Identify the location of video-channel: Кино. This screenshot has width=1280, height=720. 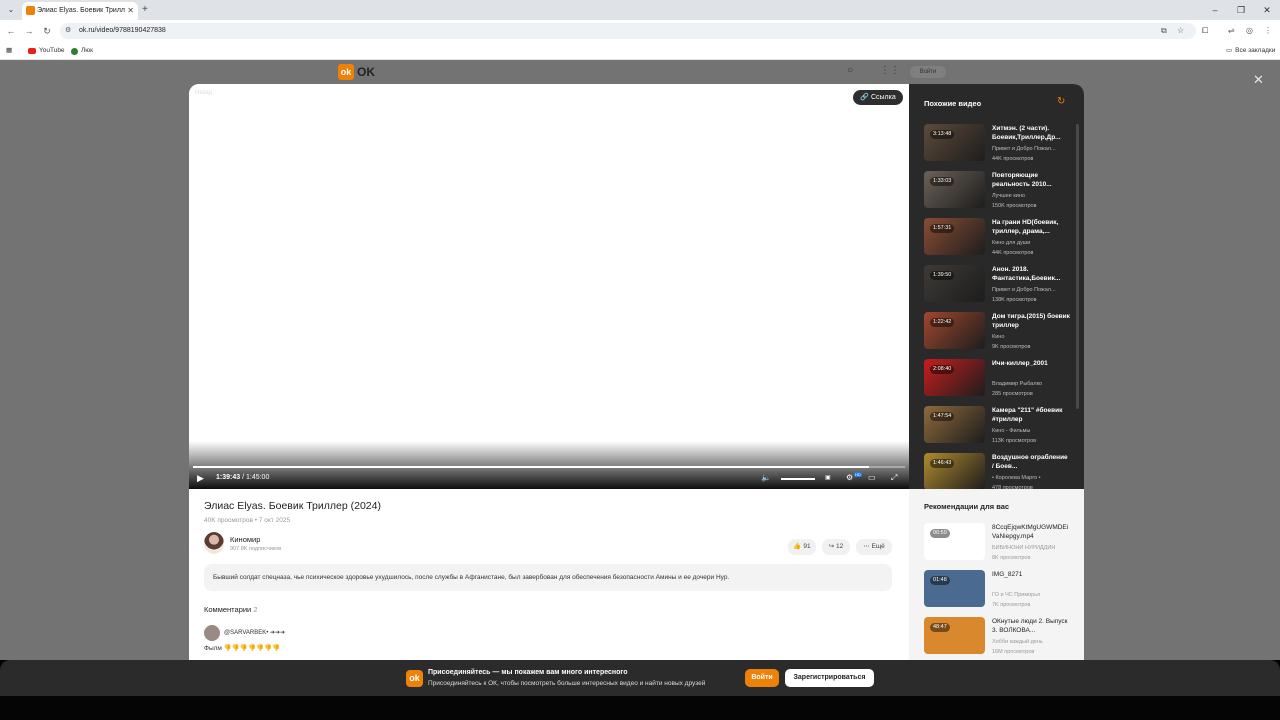
(1031, 337).